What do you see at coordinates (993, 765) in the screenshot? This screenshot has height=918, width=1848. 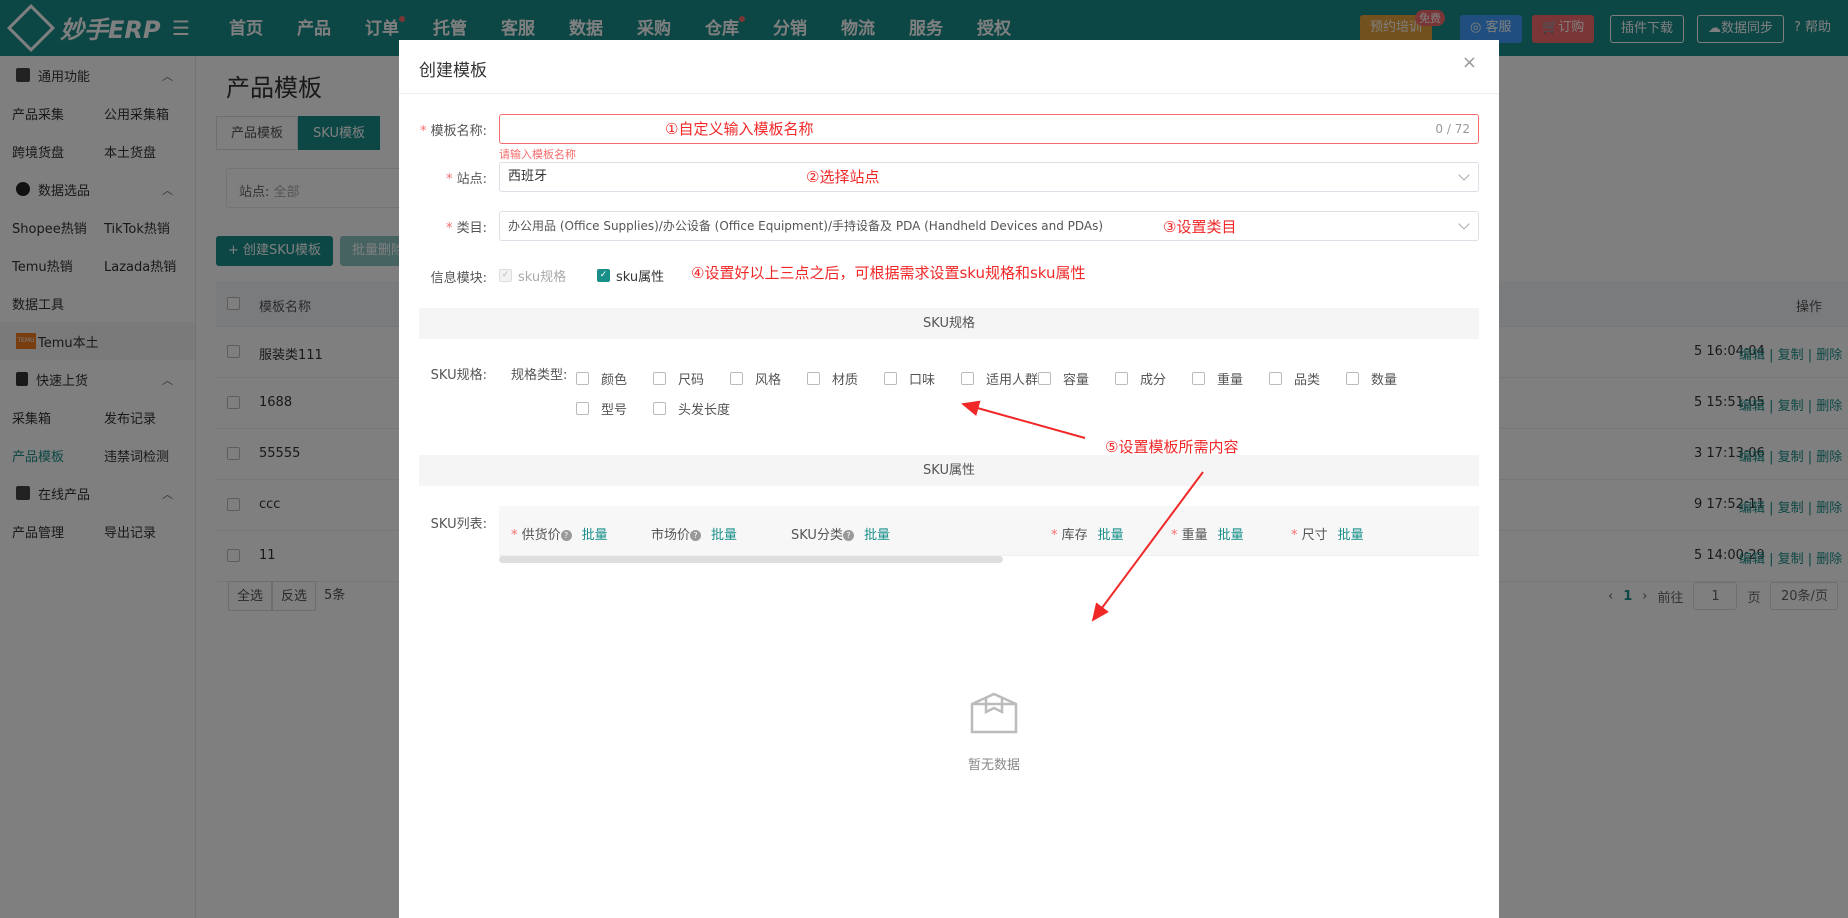 I see `empty-text: 暂无数据` at bounding box center [993, 765].